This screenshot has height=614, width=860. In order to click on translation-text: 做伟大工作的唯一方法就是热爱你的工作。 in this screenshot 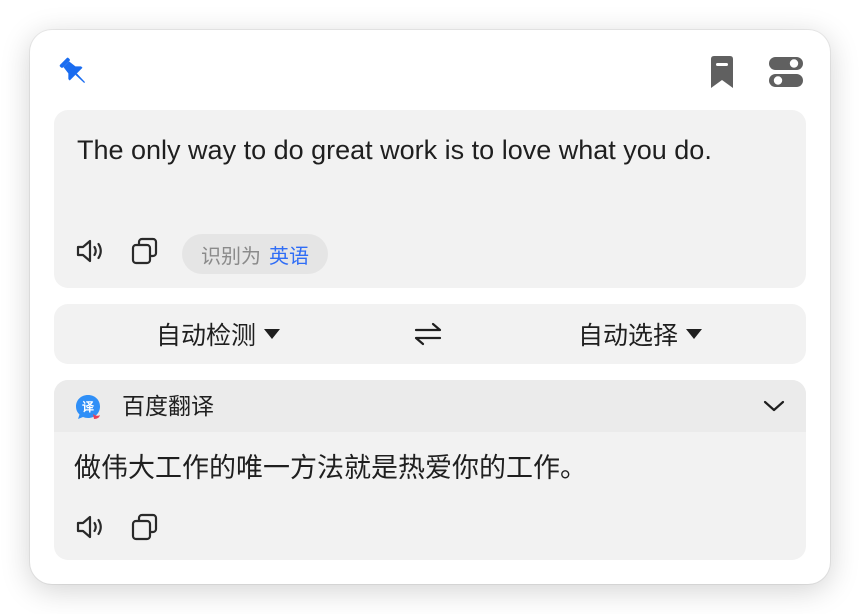, I will do `click(330, 468)`.